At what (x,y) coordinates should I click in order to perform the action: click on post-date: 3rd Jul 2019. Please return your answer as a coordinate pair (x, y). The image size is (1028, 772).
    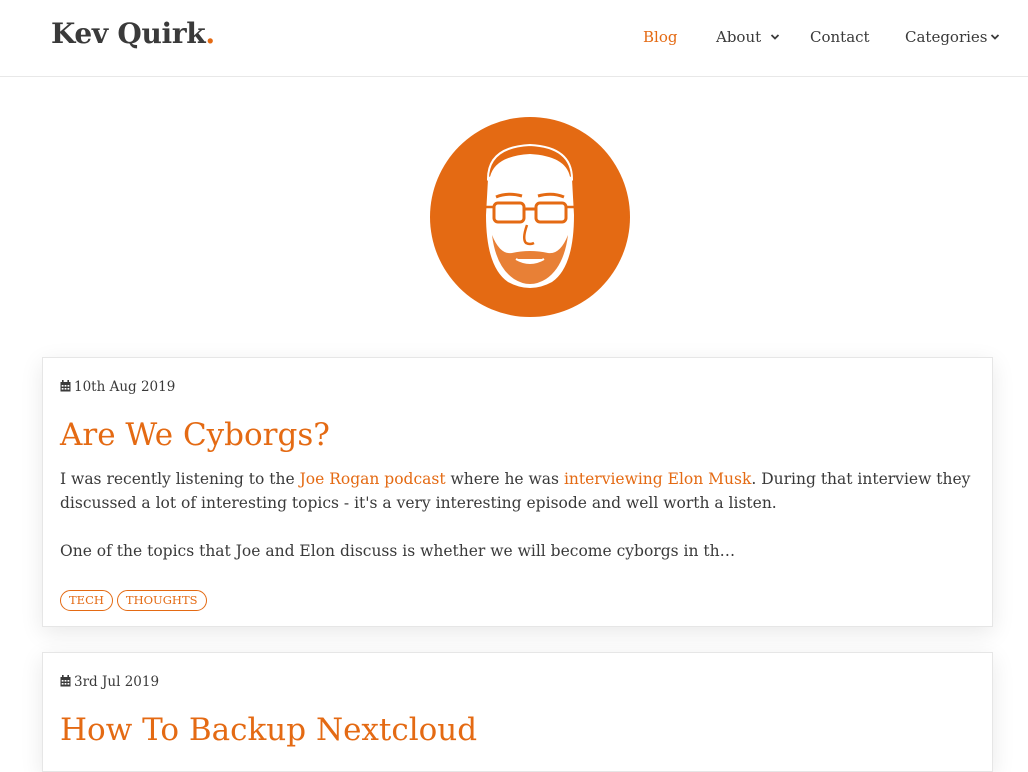
    Looking at the image, I should click on (109, 682).